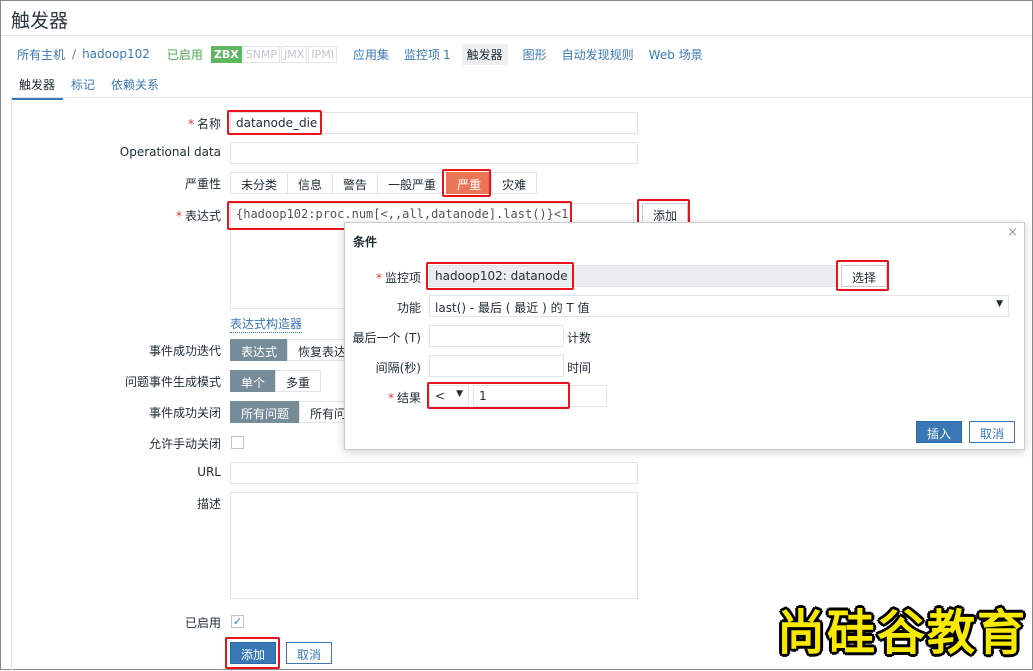 Image resolution: width=1033 pixels, height=671 pixels. Describe the element at coordinates (864, 276) in the screenshot. I see `select-item-button: 选择` at that location.